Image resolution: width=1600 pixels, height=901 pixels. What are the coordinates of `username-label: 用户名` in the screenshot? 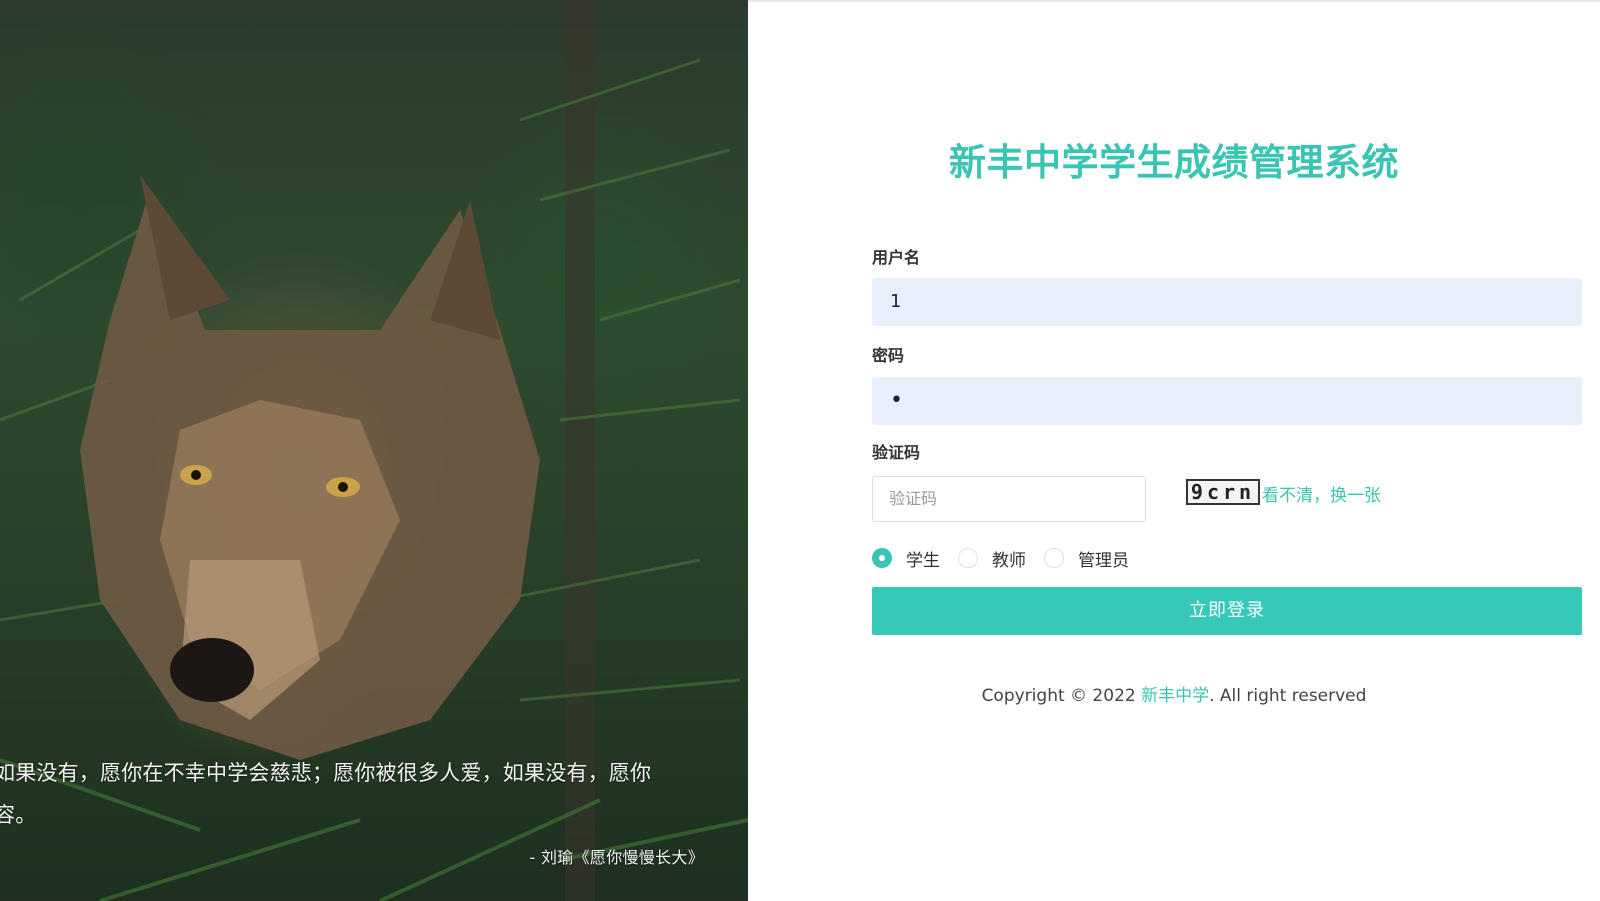 It's located at (896, 257).